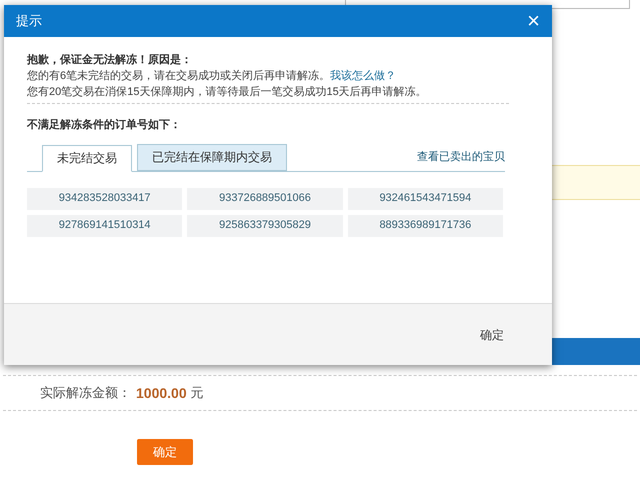 The image size is (640, 482). I want to click on error-heading: 抱歉，保证金无法解冻！原因是：, so click(110, 60).